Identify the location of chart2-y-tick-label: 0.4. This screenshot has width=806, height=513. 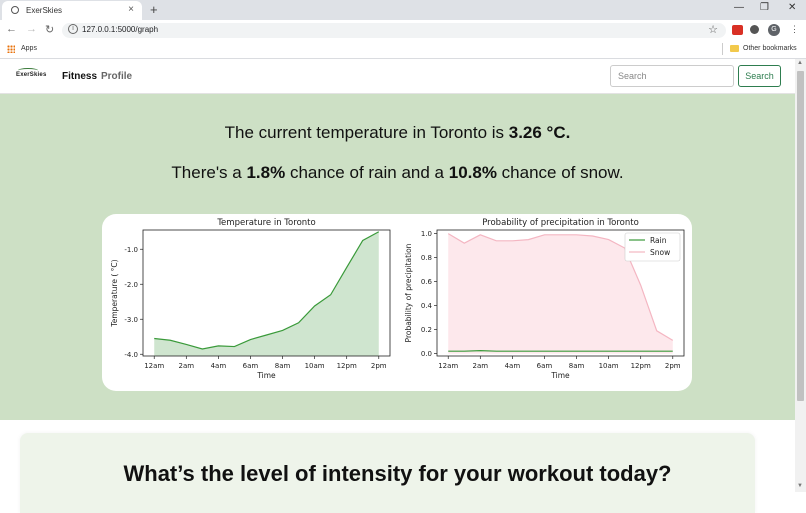
(427, 306).